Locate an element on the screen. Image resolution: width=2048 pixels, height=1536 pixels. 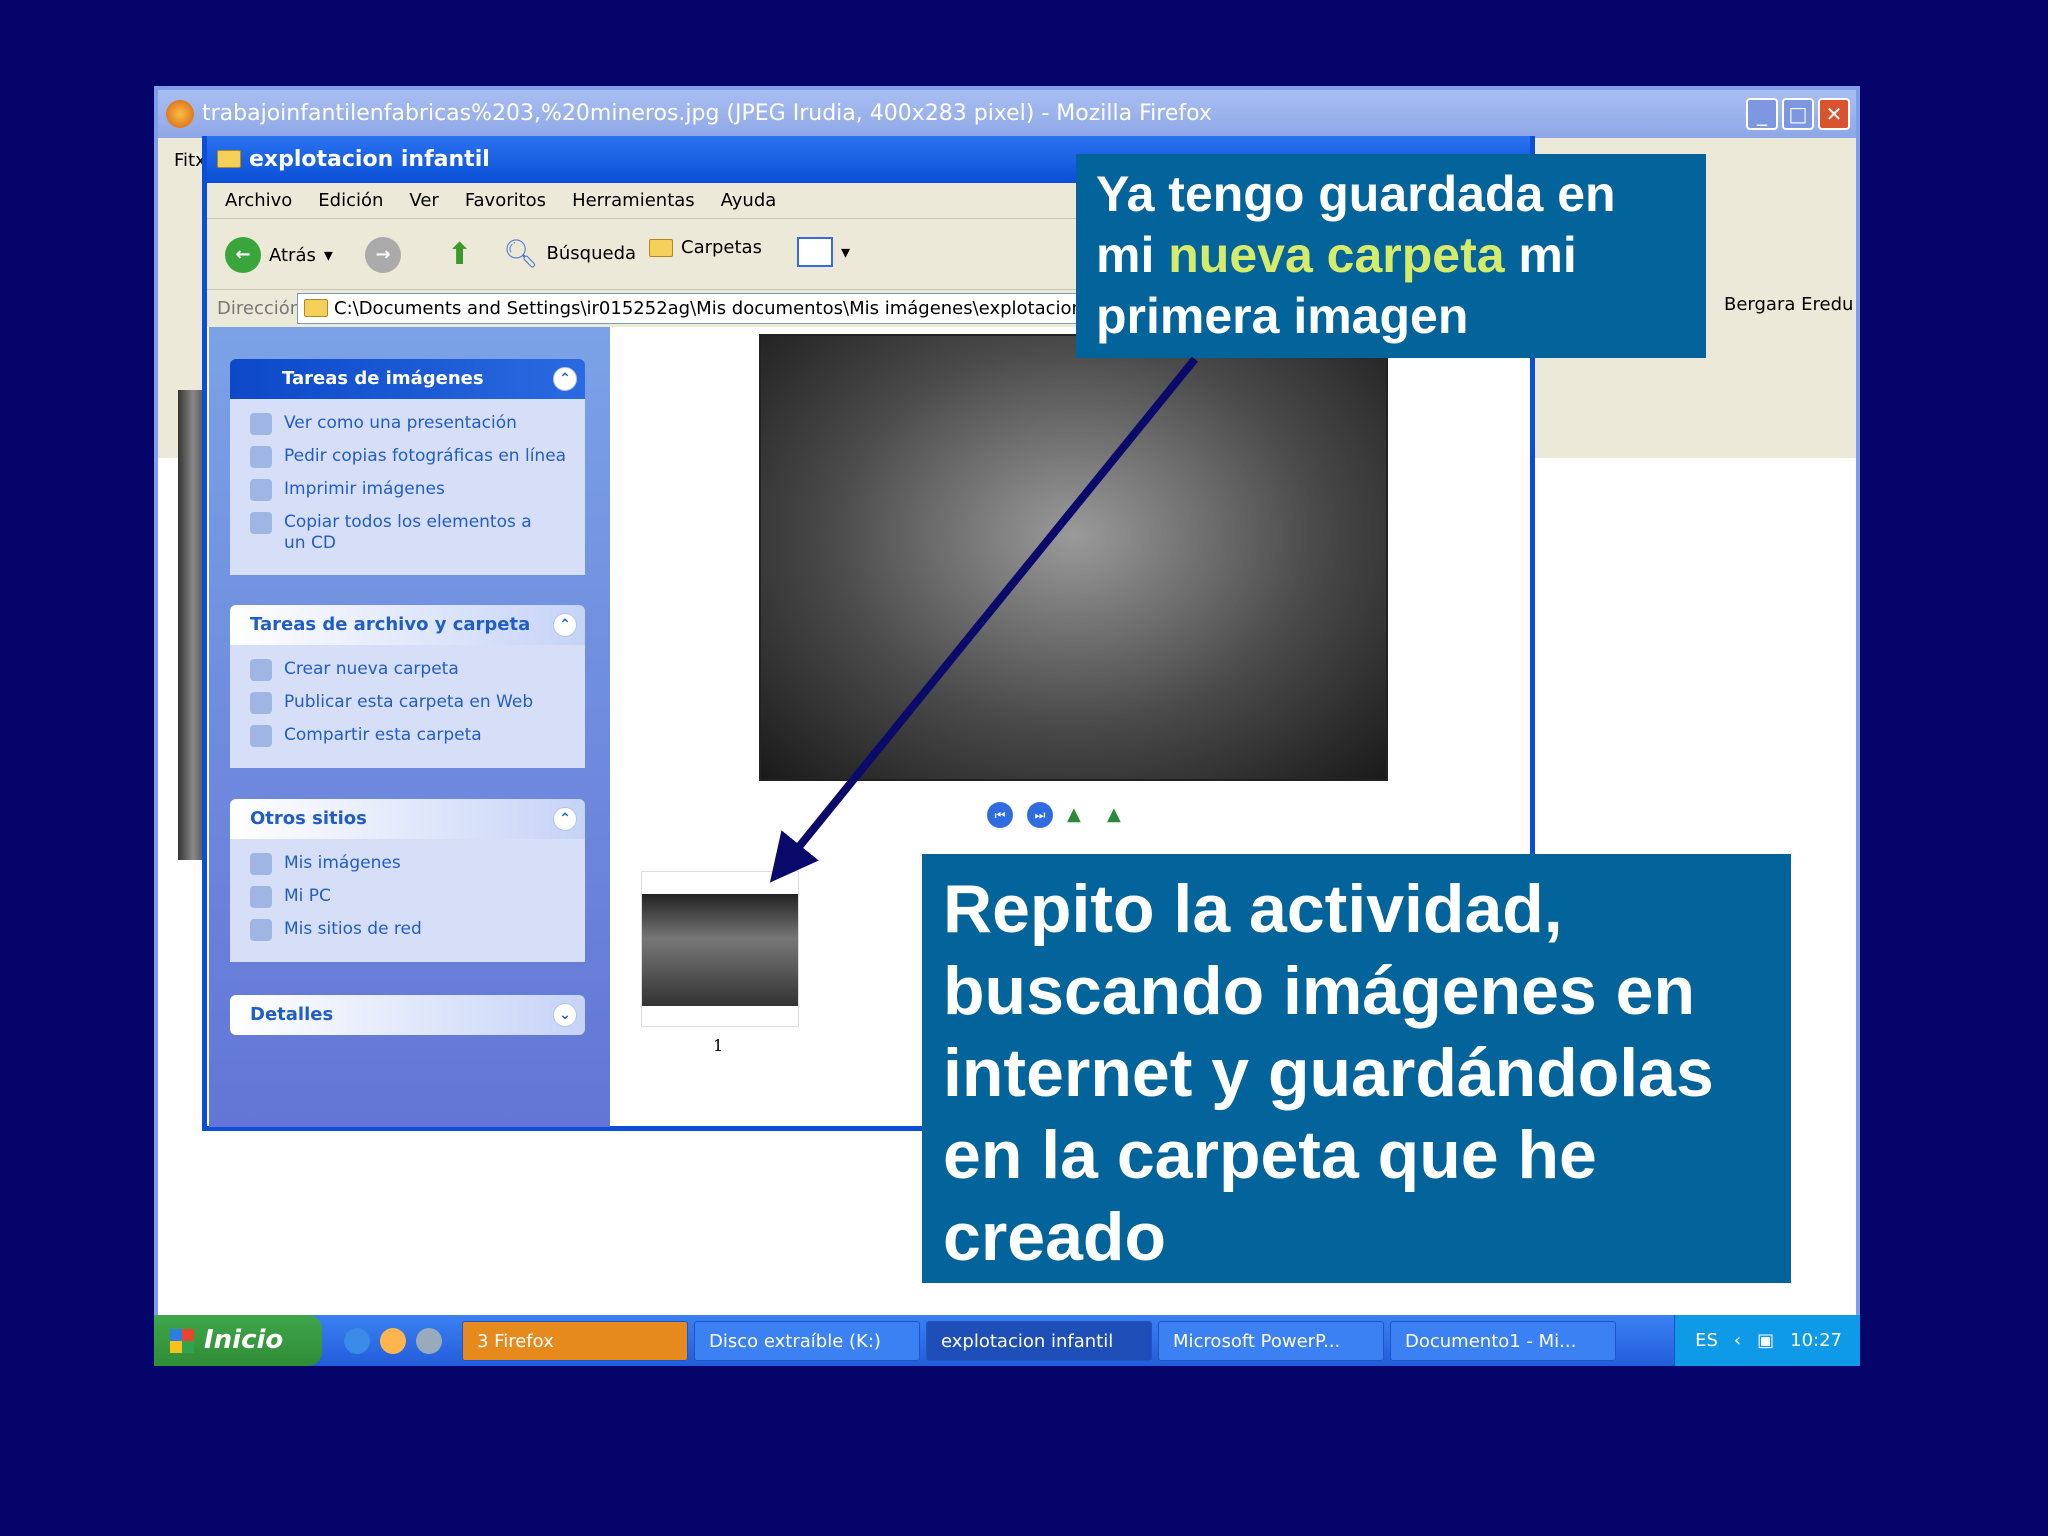
maximize-button: □ is located at coordinates (1798, 114).